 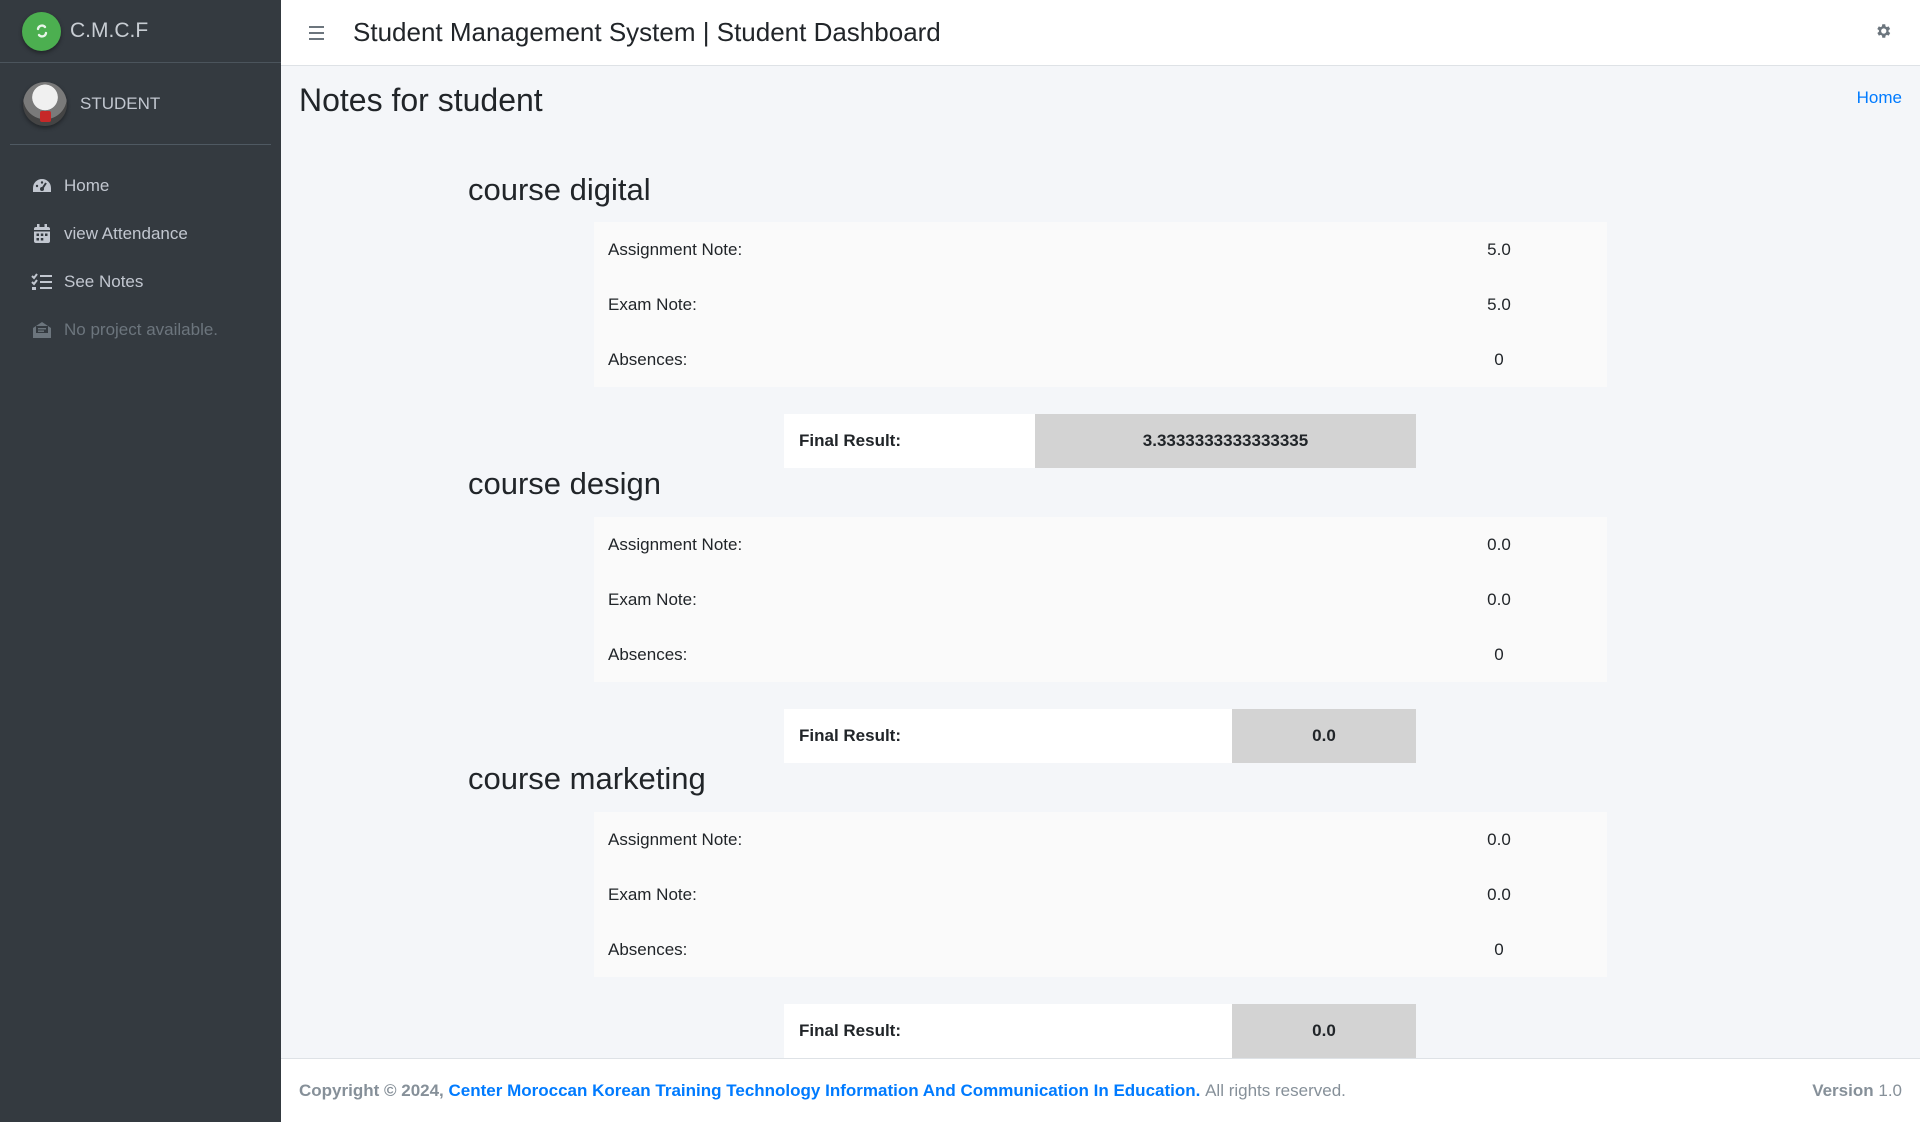 What do you see at coordinates (109, 30) in the screenshot?
I see `brand-name: C.M.C.F` at bounding box center [109, 30].